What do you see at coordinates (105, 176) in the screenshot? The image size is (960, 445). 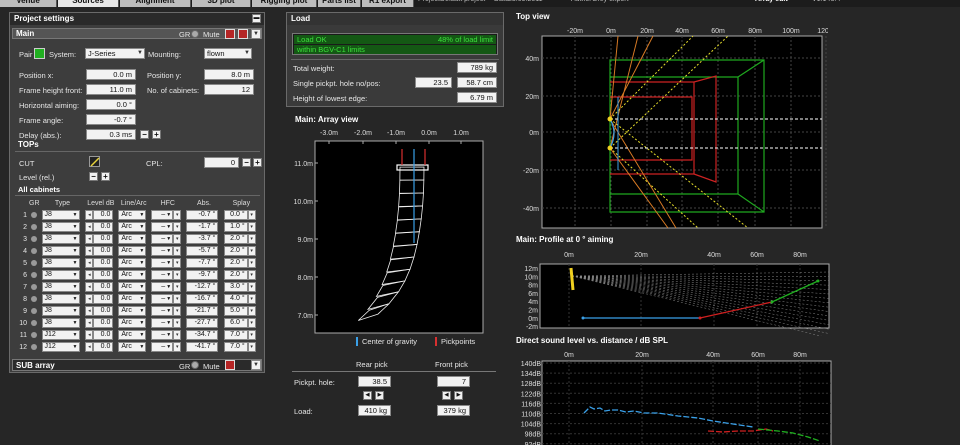 I see `level-increment-button: +` at bounding box center [105, 176].